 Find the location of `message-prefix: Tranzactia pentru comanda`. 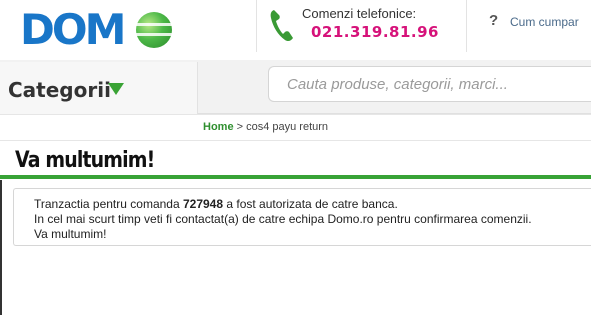

message-prefix: Tranzactia pentru comanda is located at coordinates (108, 204).